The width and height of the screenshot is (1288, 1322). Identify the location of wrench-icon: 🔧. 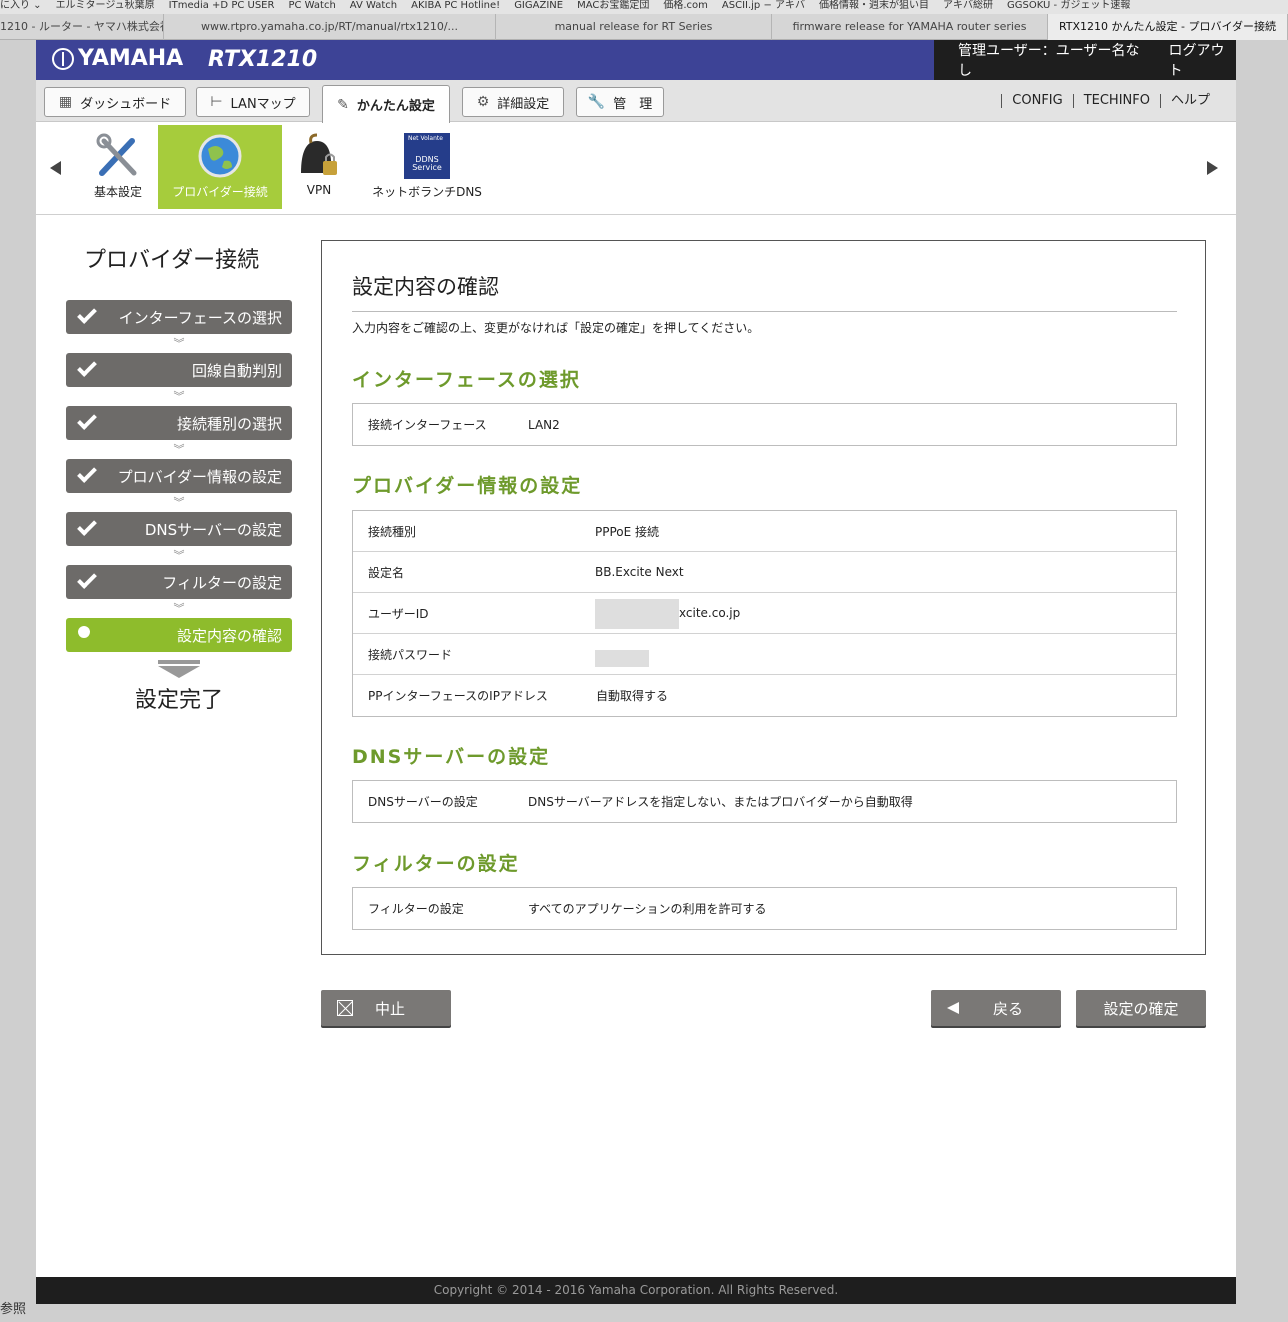
(596, 102).